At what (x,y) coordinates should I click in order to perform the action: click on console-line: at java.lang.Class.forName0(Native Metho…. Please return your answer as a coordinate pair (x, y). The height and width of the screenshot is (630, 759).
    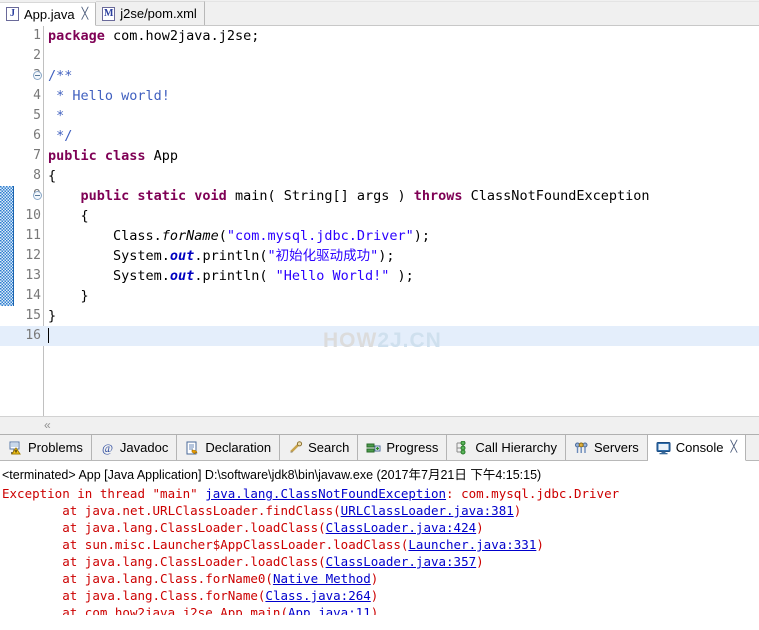
    Looking at the image, I should click on (379, 578).